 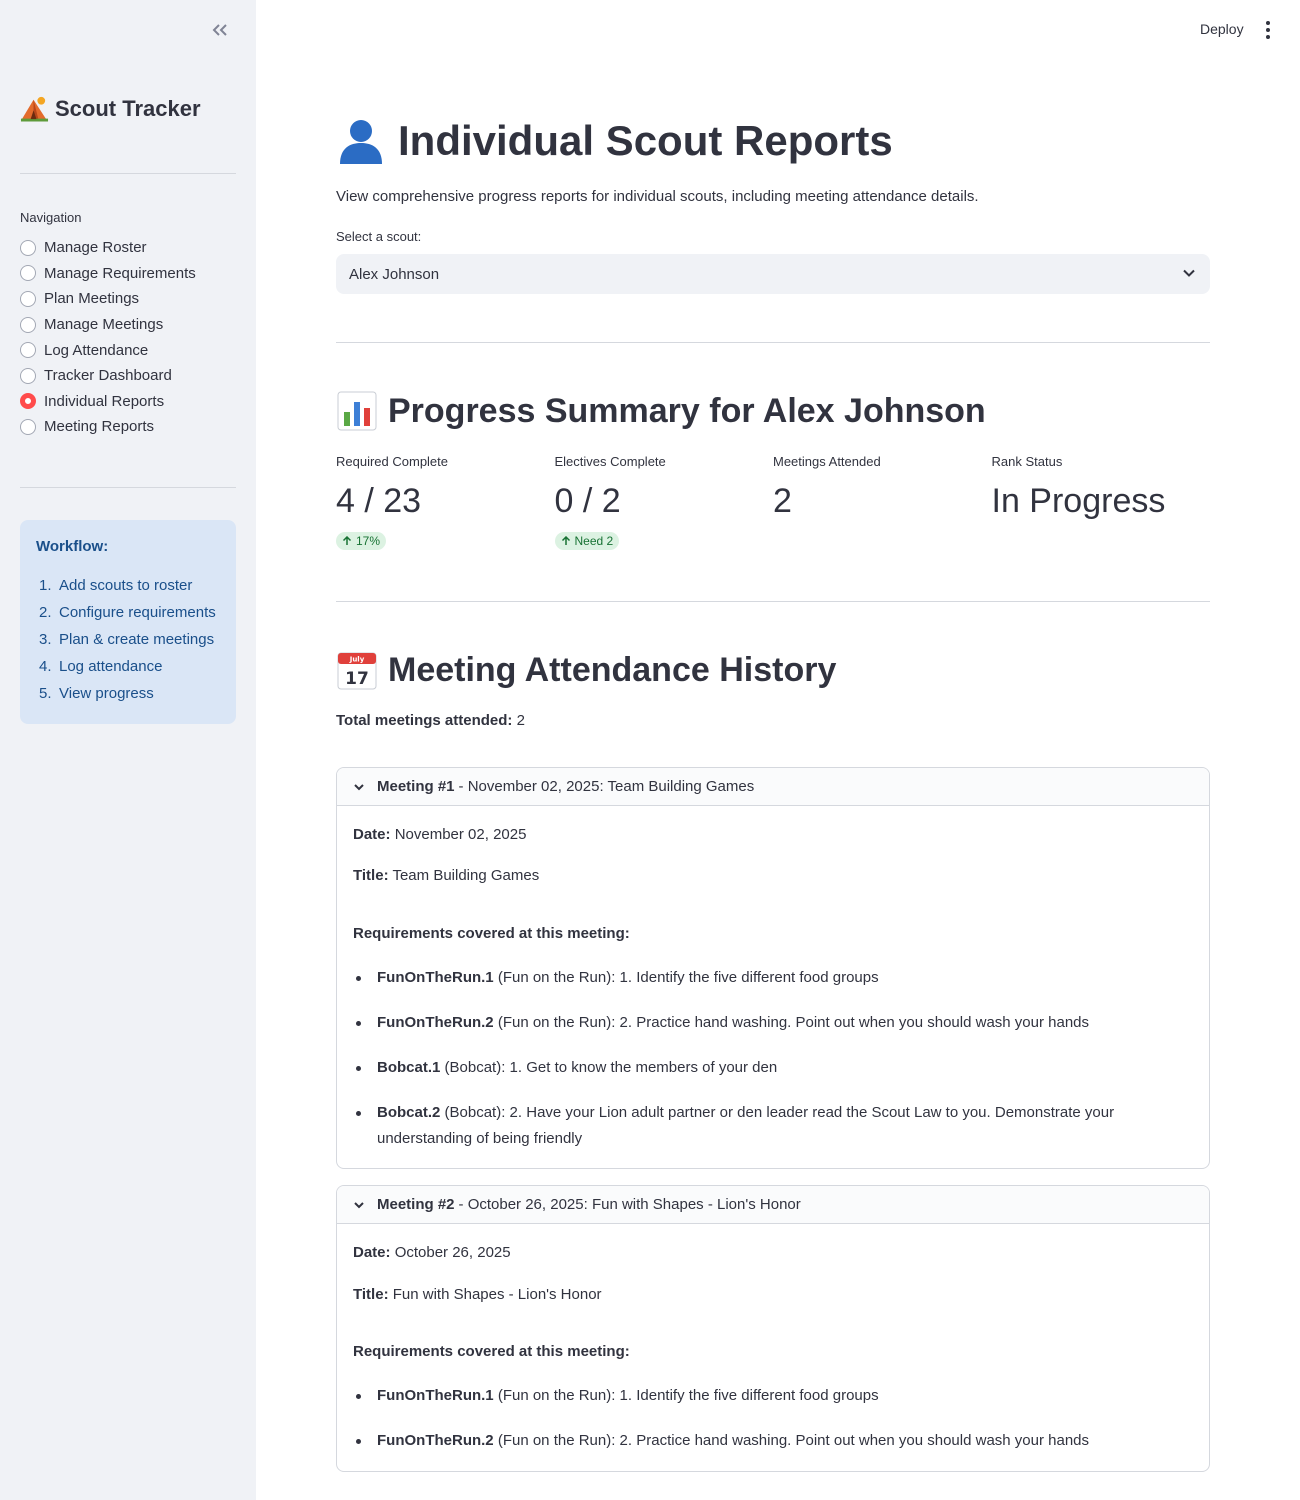 I want to click on kebab-menu-icon, so click(x=1268, y=30).